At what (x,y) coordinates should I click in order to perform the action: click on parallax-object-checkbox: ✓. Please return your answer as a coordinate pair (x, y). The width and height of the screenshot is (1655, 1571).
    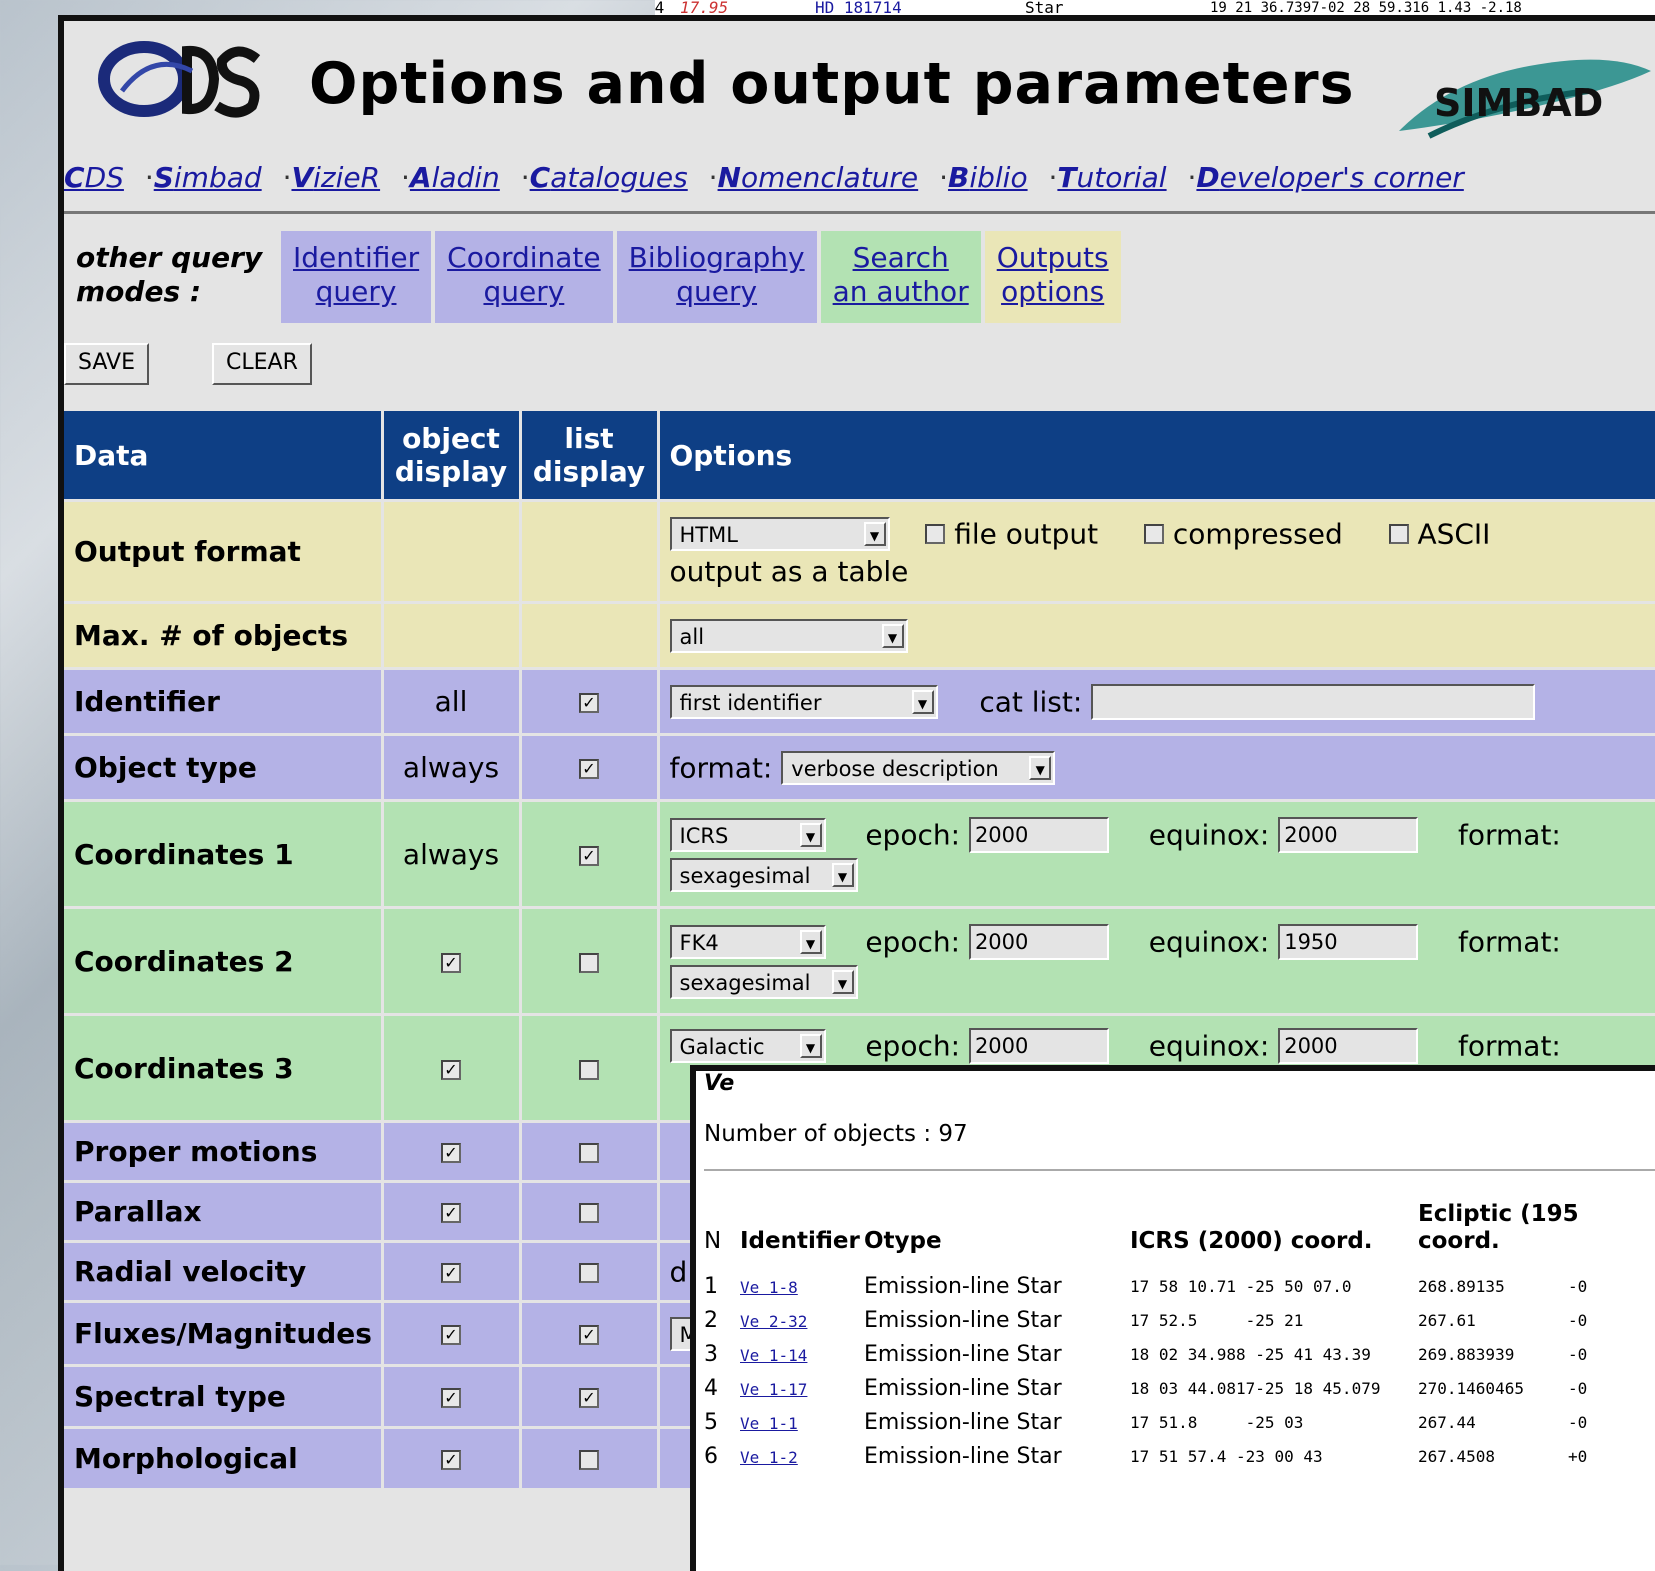
    Looking at the image, I should click on (451, 1213).